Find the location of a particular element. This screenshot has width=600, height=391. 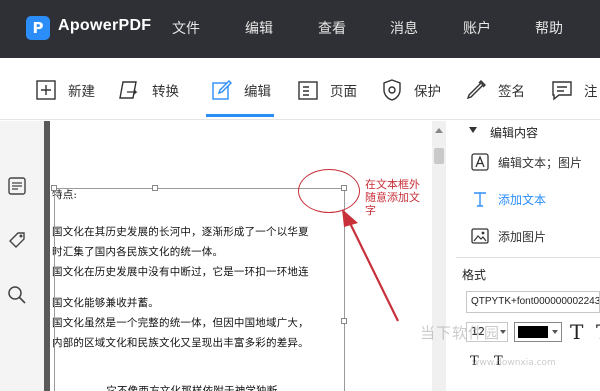

add-text-option: 添加文本 is located at coordinates (508, 199).